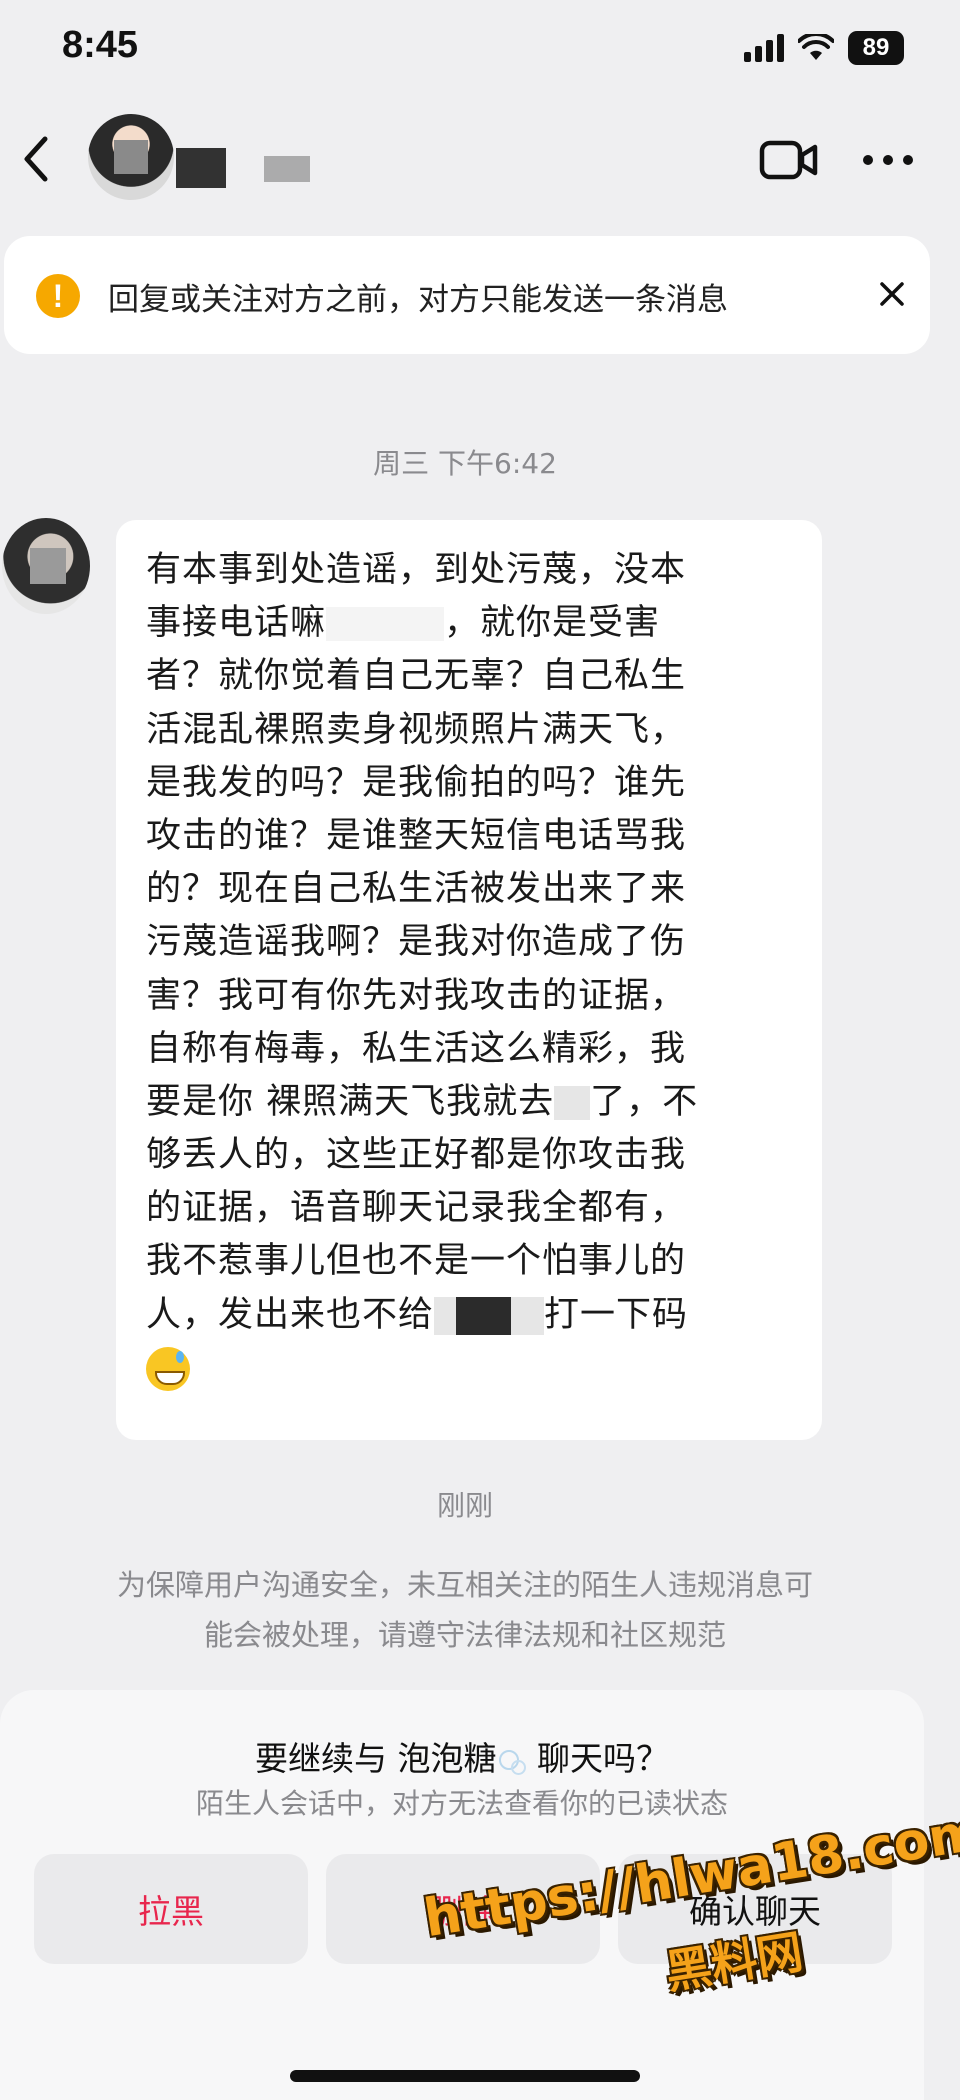 The width and height of the screenshot is (960, 2100). Describe the element at coordinates (469, 1368) in the screenshot. I see `message-line` at that location.